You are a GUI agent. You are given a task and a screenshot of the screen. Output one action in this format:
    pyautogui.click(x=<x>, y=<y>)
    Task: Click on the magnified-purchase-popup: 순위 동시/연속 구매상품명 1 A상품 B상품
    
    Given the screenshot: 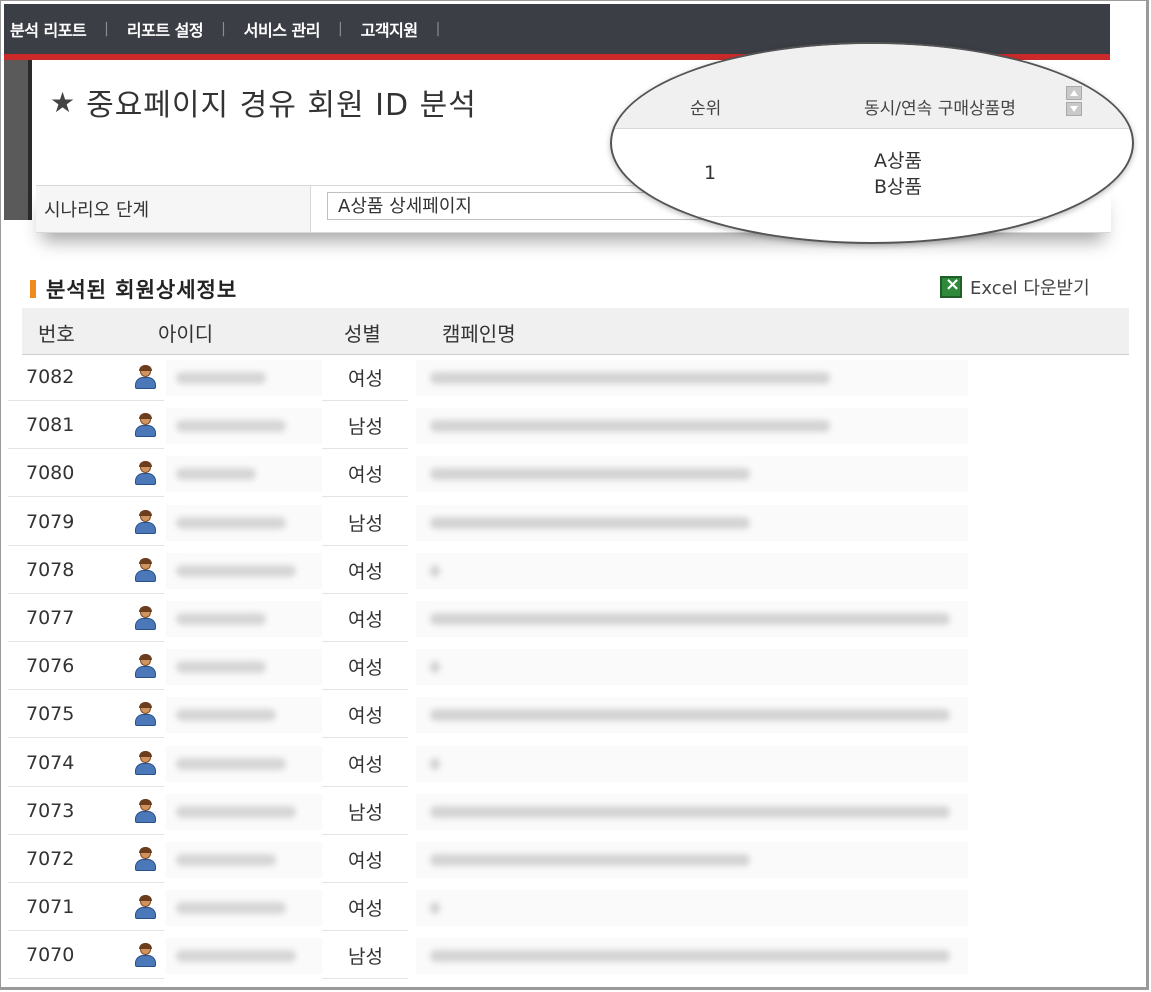 What is the action you would take?
    pyautogui.click(x=872, y=143)
    